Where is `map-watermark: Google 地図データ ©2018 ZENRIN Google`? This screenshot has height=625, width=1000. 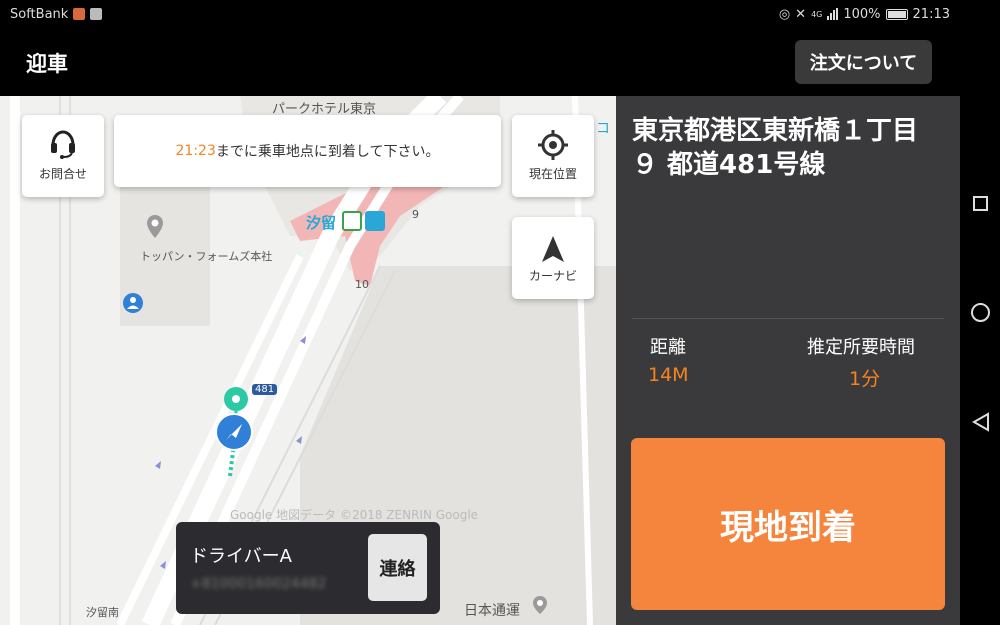 map-watermark: Google 地図データ ©2018 ZENRIN Google is located at coordinates (354, 515).